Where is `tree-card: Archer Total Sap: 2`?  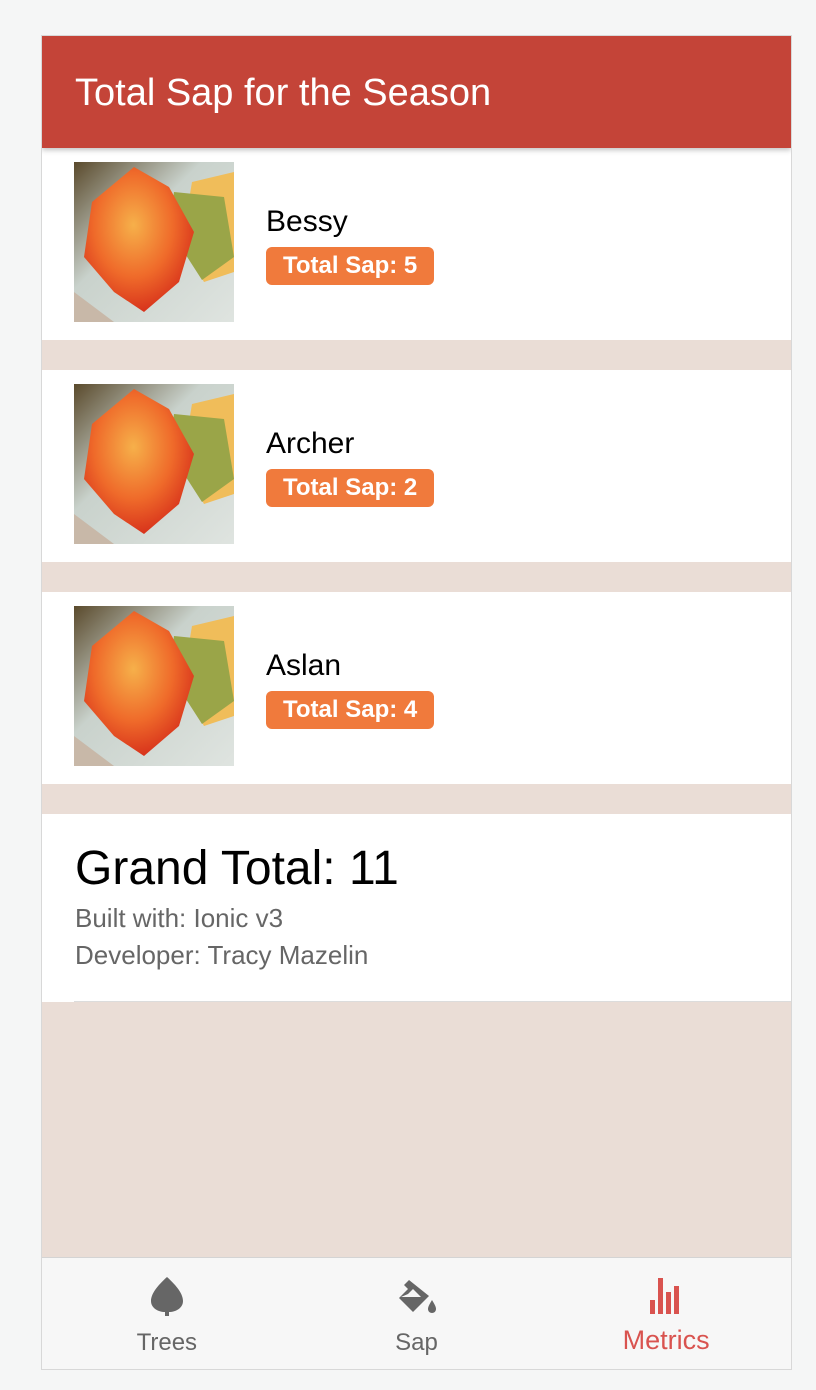 tree-card: Archer Total Sap: 2 is located at coordinates (416, 466).